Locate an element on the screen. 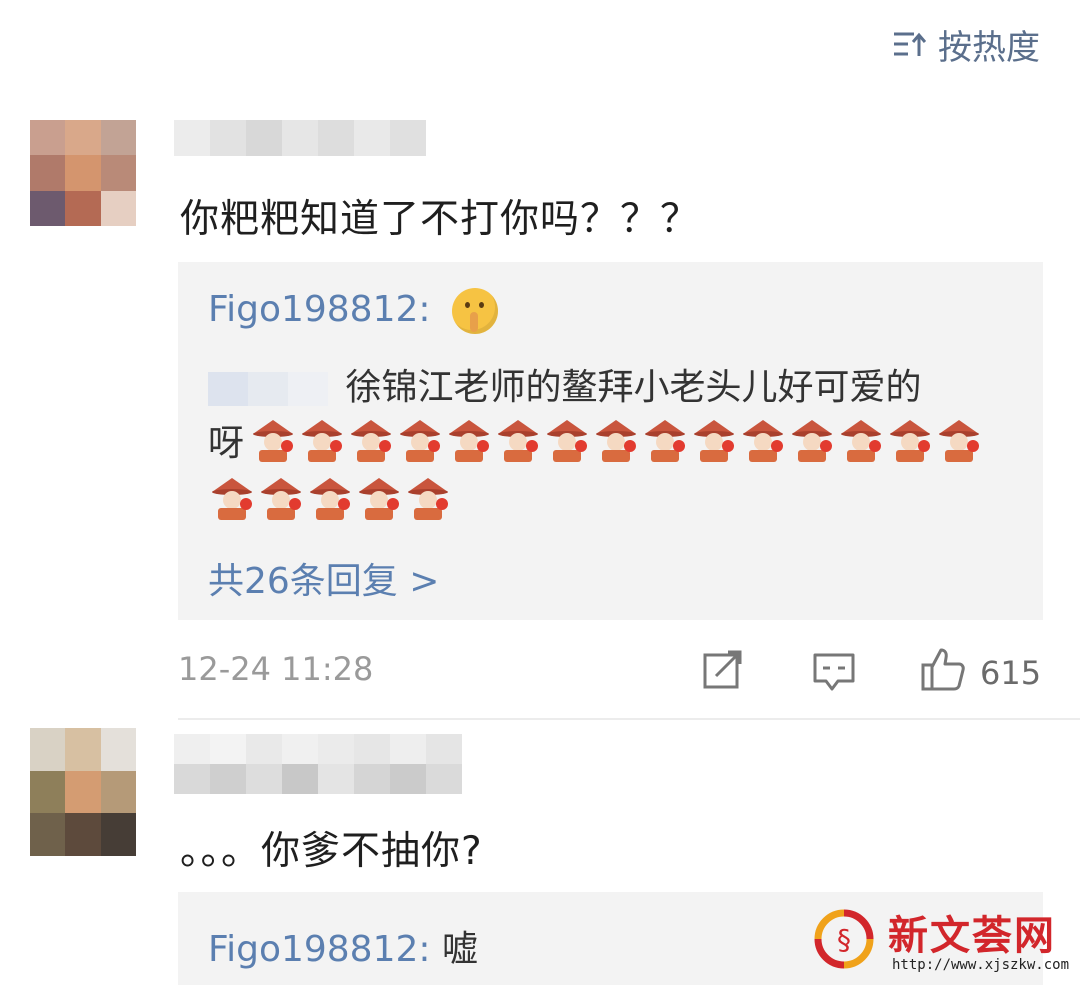 This screenshot has width=1080, height=985. watermark-logo-icon: § is located at coordinates (844, 939).